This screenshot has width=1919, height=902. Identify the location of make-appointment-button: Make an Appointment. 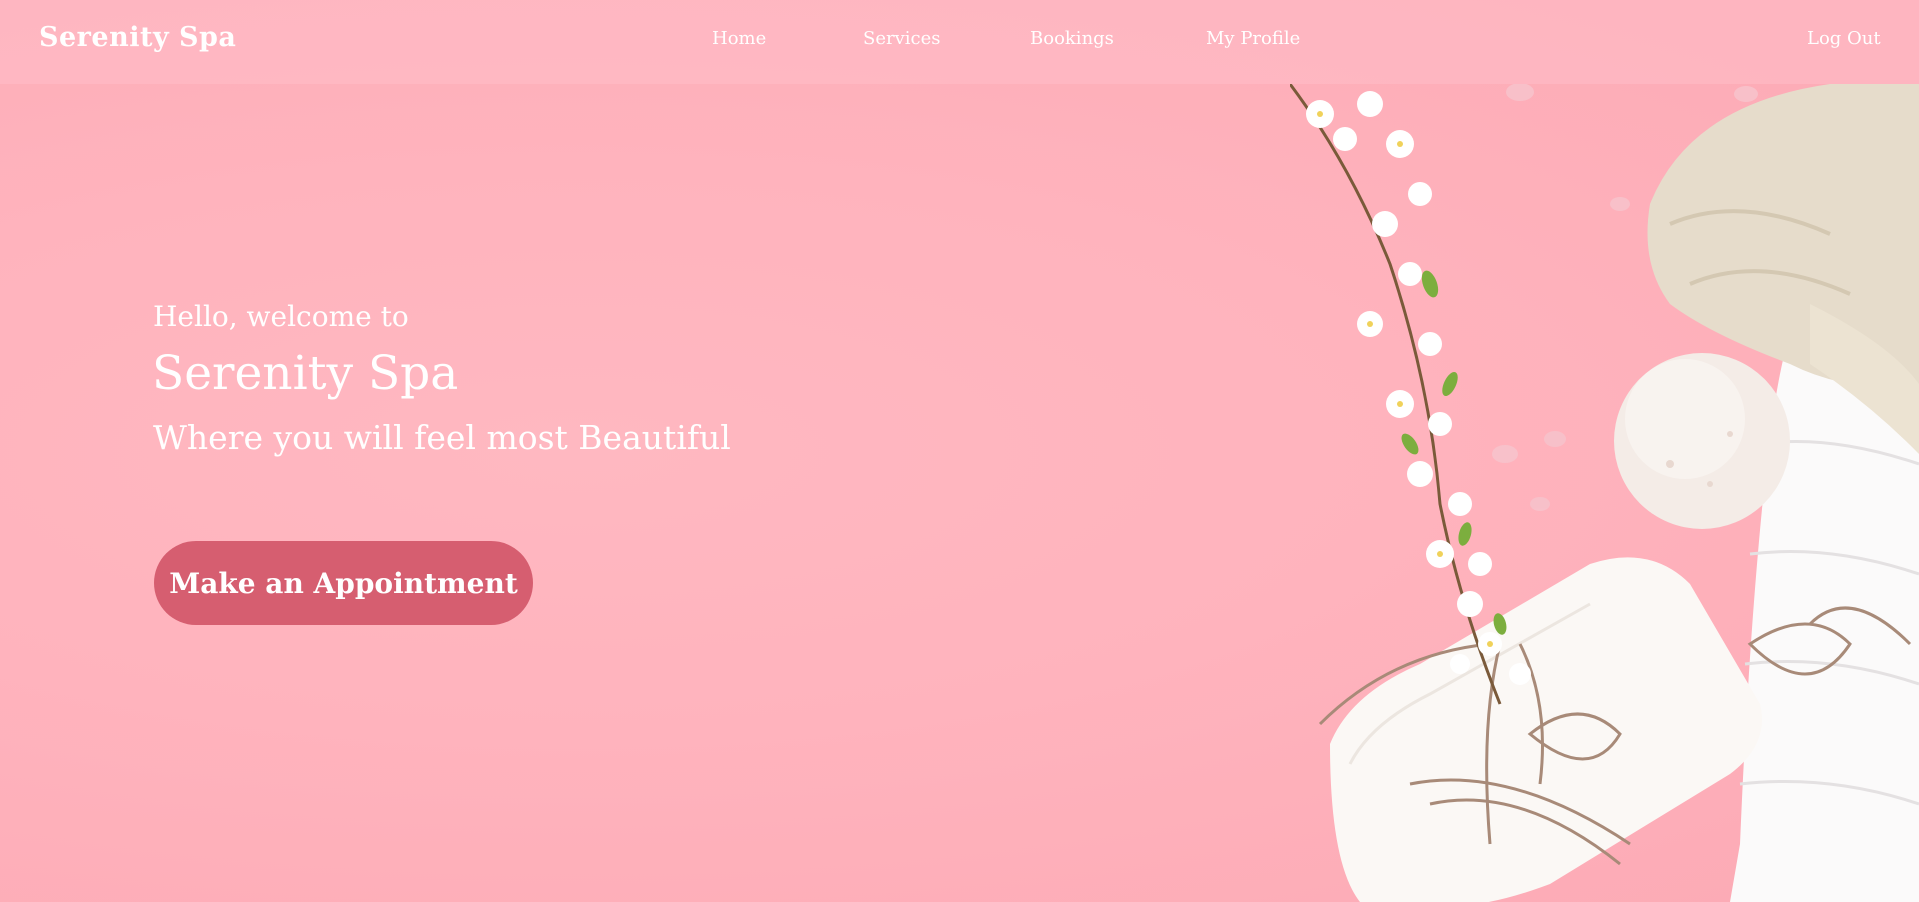
(343, 583).